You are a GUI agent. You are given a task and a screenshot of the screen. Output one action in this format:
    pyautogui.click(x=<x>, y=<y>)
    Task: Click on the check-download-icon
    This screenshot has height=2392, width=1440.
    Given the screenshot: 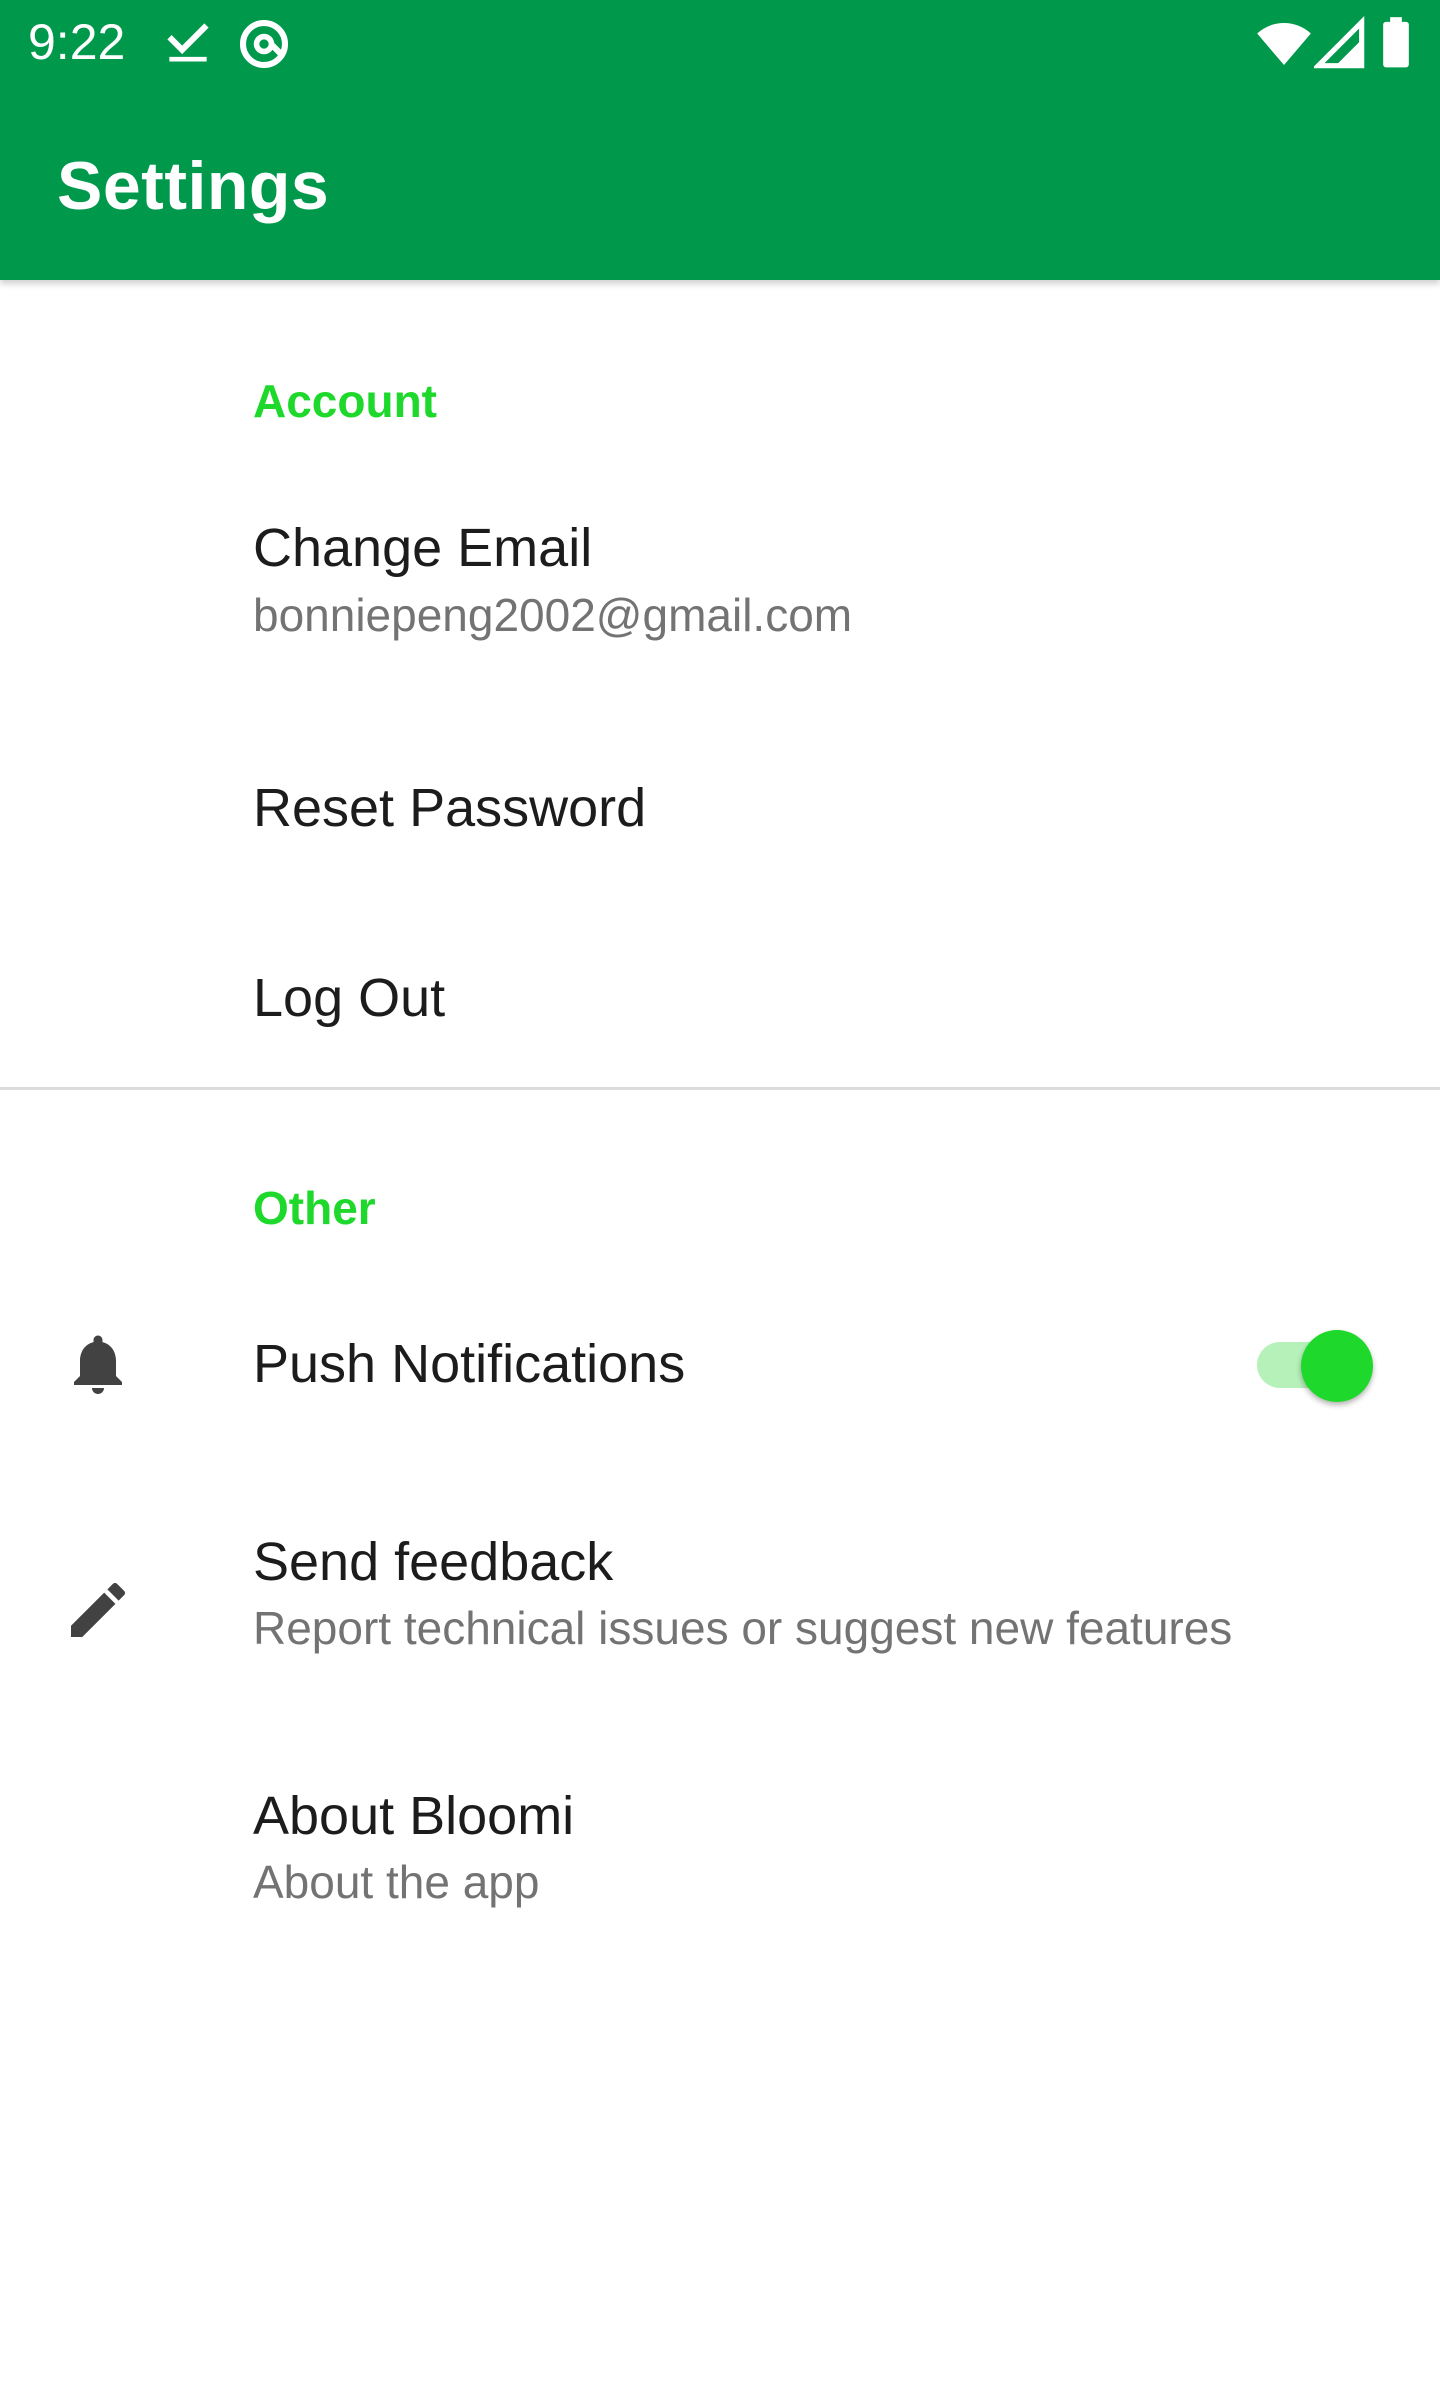 What is the action you would take?
    pyautogui.click(x=188, y=42)
    